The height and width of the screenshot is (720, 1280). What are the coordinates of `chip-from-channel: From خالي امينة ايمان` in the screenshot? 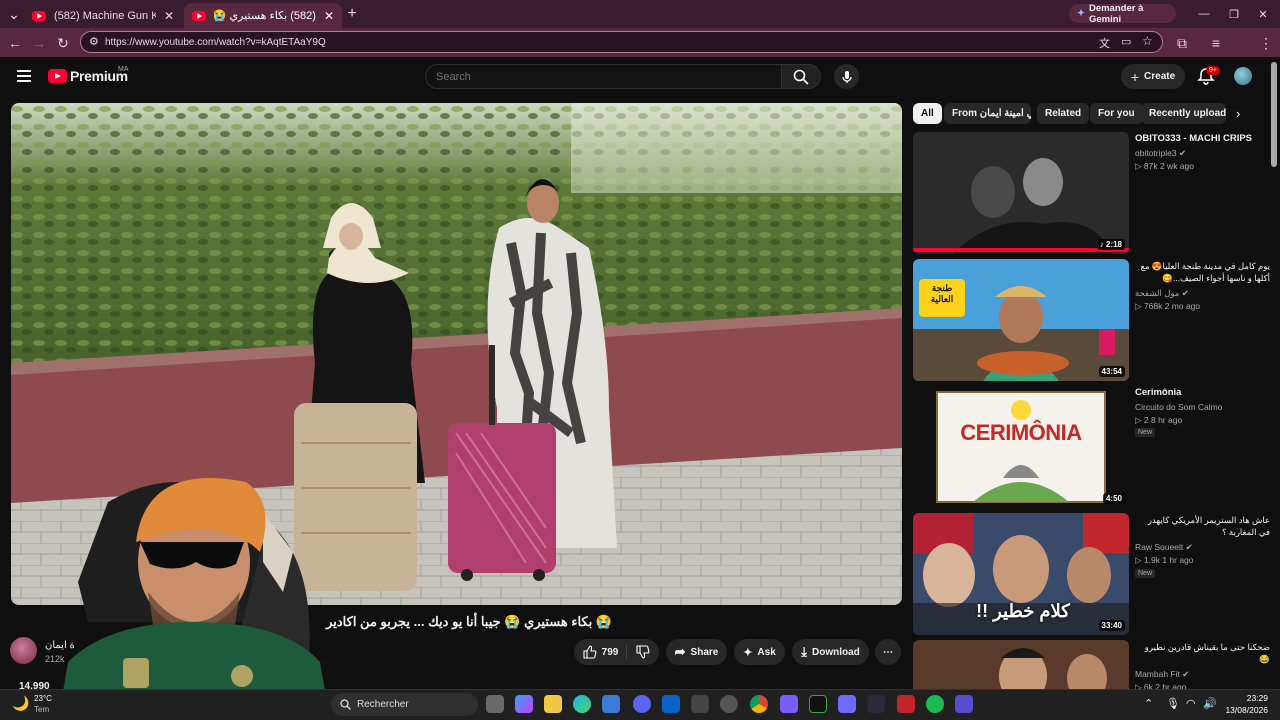 It's located at (987, 113).